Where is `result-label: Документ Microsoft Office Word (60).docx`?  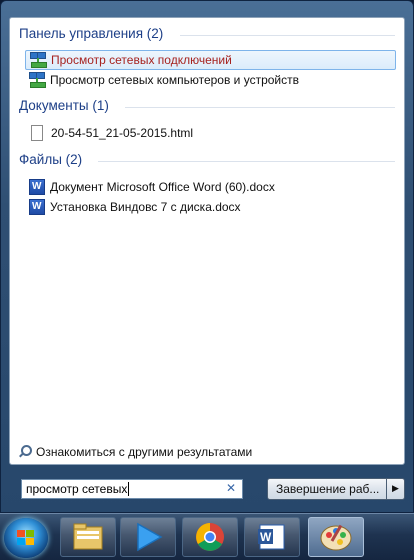 result-label: Документ Microsoft Office Word (60).docx is located at coordinates (162, 187).